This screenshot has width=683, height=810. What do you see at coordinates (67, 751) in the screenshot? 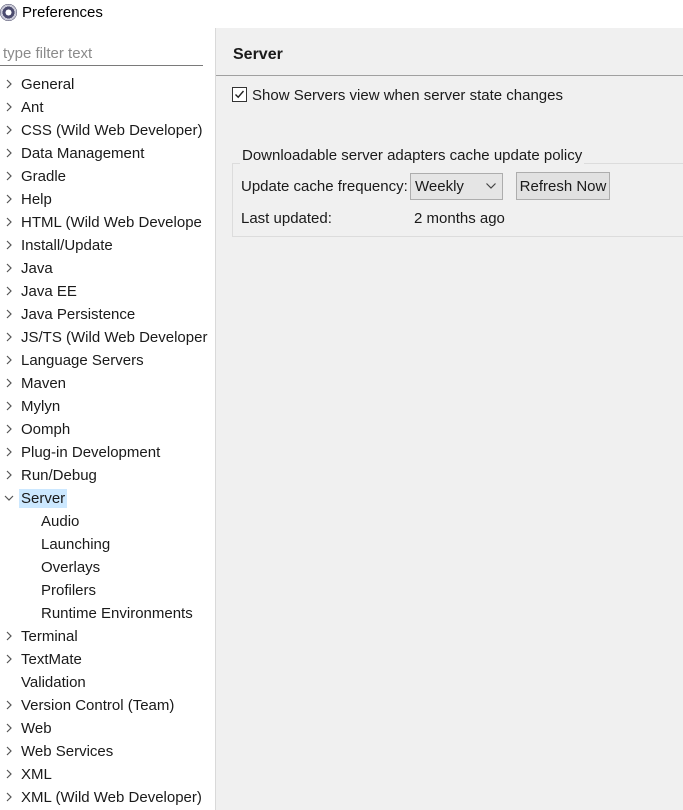
I see `tree-item-label: Web Services` at bounding box center [67, 751].